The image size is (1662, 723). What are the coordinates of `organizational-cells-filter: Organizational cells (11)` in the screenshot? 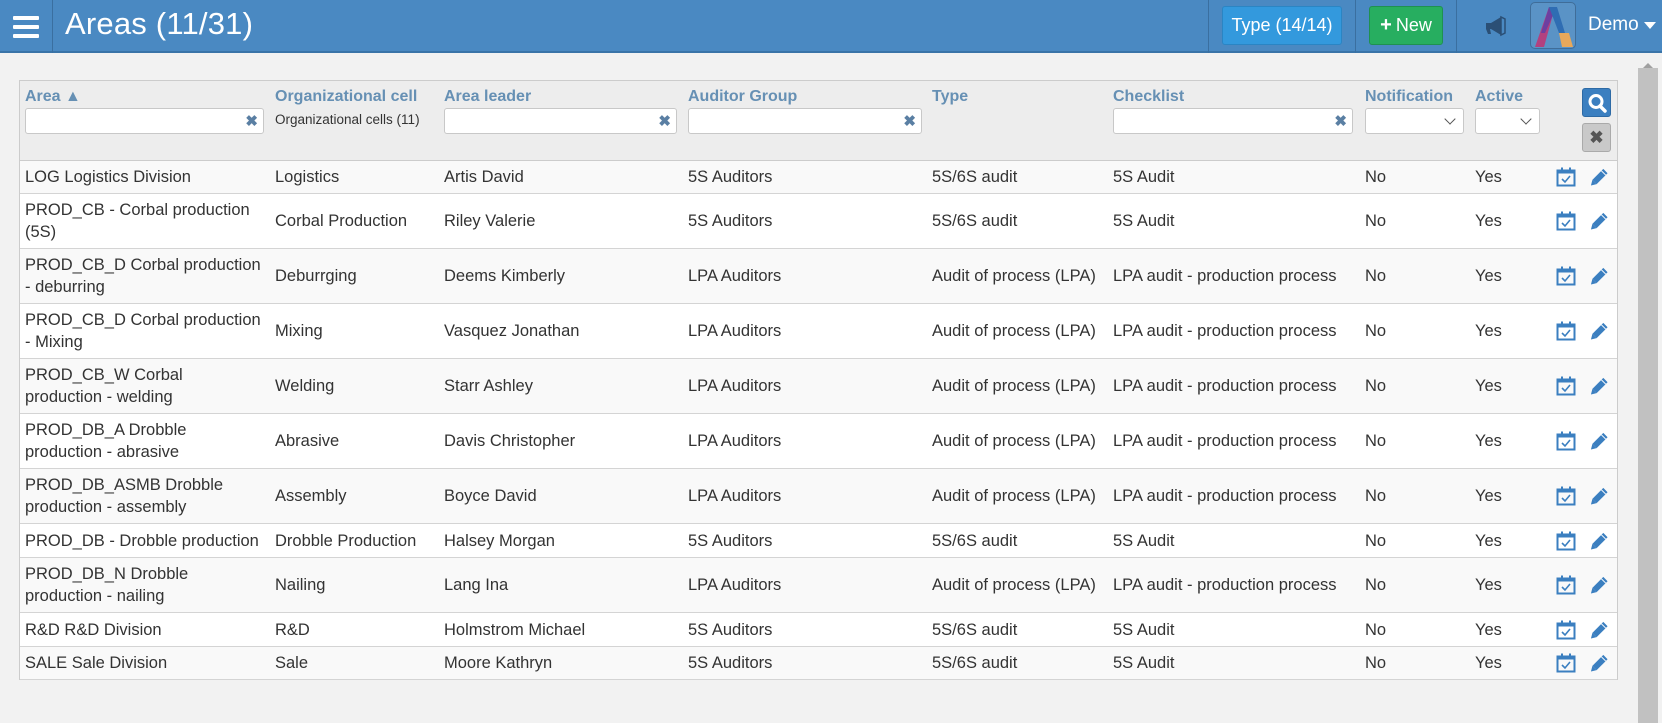 It's located at (347, 119).